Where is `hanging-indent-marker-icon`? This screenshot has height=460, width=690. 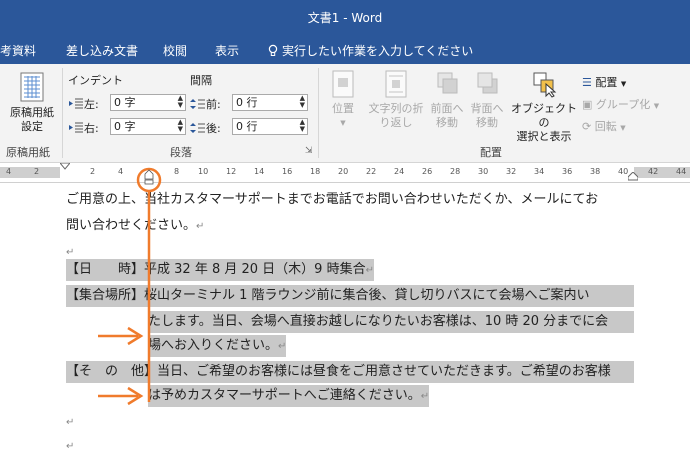 hanging-indent-marker-icon is located at coordinates (149, 177).